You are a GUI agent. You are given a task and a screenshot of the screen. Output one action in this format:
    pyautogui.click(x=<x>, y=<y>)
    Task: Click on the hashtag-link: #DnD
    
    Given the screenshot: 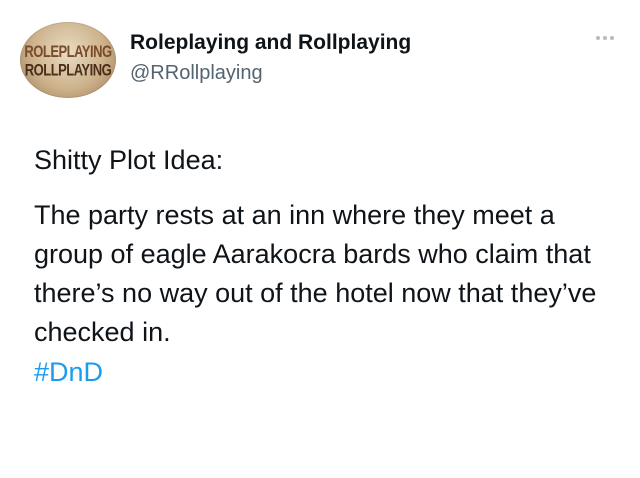 What is the action you would take?
    pyautogui.click(x=324, y=372)
    